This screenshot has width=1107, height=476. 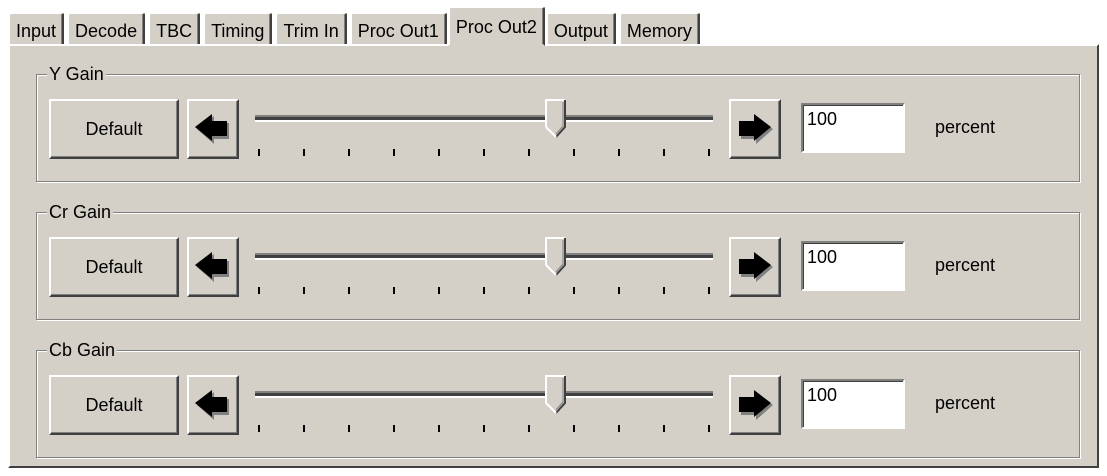 I want to click on tab-proc-out2: Proc Out2, so click(x=496, y=26).